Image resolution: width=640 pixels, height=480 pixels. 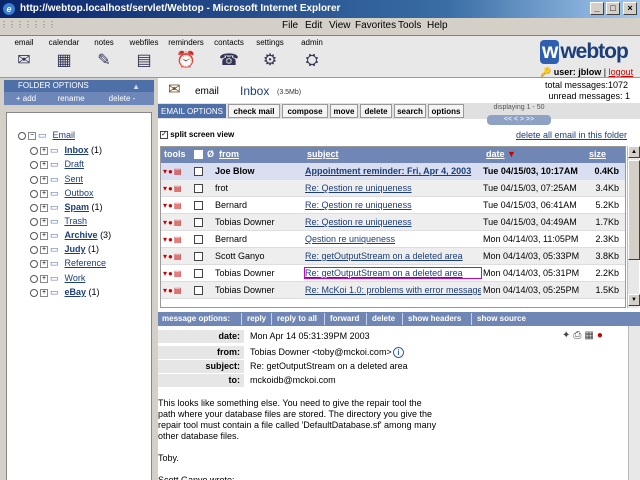 I want to click on folder-item: + ▭ Work, so click(x=57, y=279).